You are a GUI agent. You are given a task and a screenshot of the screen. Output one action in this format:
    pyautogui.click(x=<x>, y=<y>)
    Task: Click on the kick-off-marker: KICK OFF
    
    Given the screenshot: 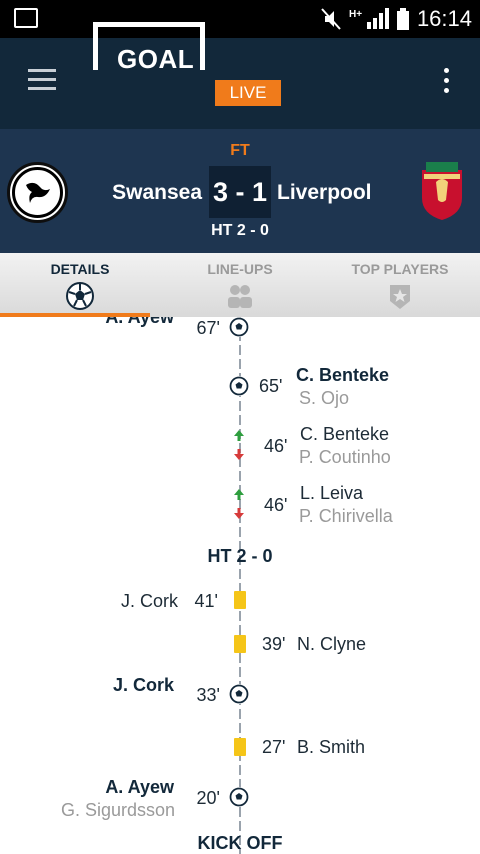 What is the action you would take?
    pyautogui.click(x=240, y=843)
    